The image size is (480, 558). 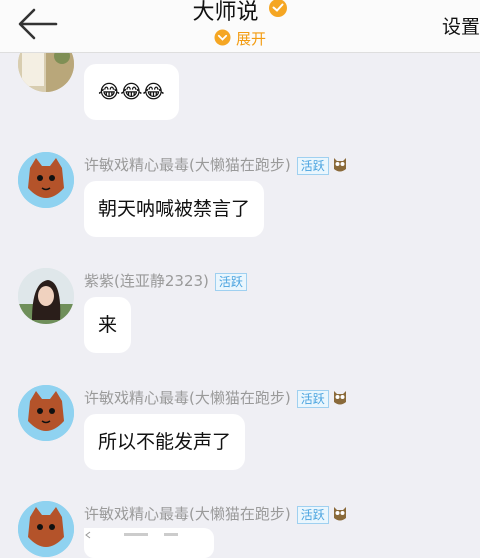 I want to click on sender-name: 紫紫(连亚静2323) 活跃, so click(x=165, y=280).